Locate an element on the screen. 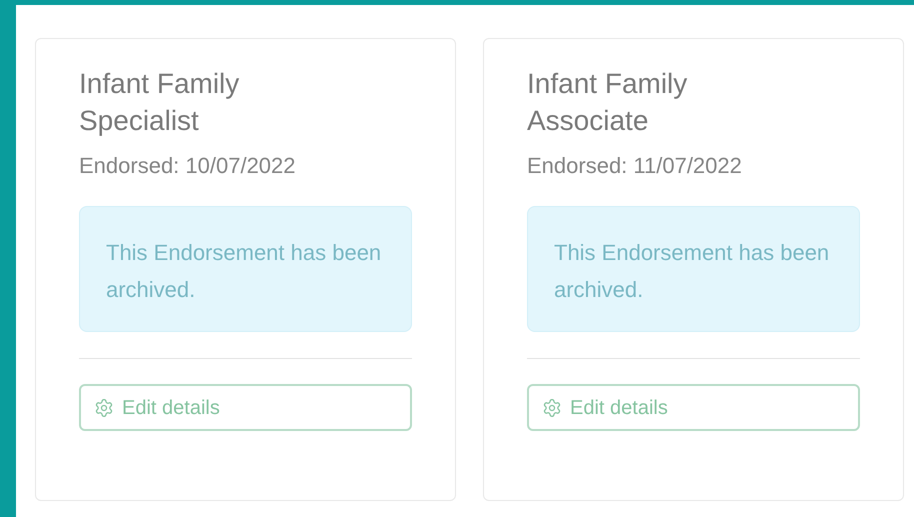 Image resolution: width=914 pixels, height=517 pixels. endorsed-date: Endorsed: 11/07/2022 is located at coordinates (635, 166).